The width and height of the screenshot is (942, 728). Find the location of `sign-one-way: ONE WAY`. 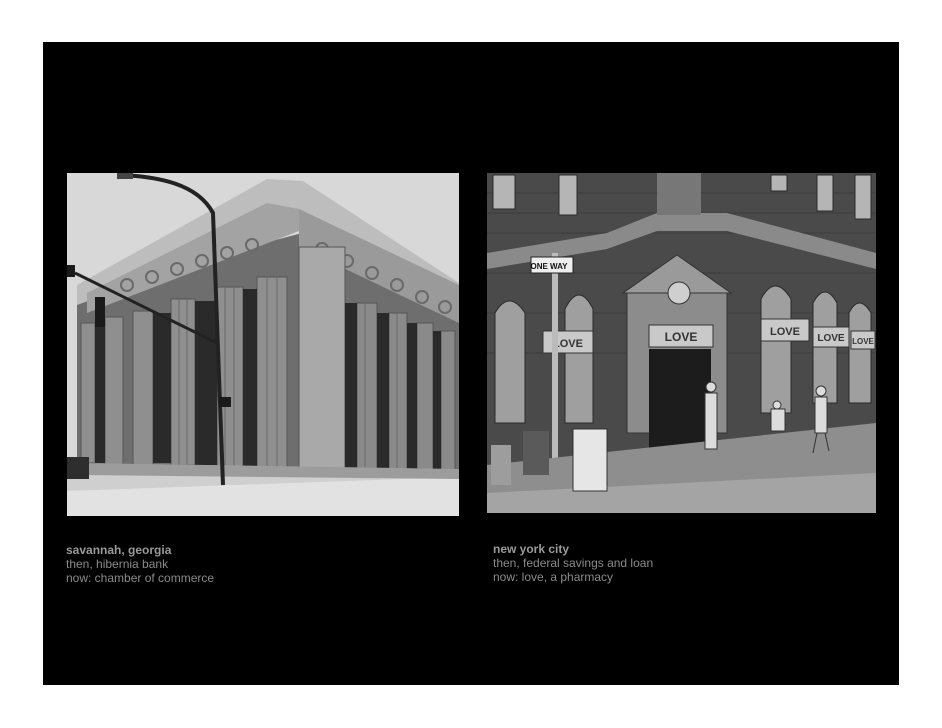

sign-one-way: ONE WAY is located at coordinates (549, 266).